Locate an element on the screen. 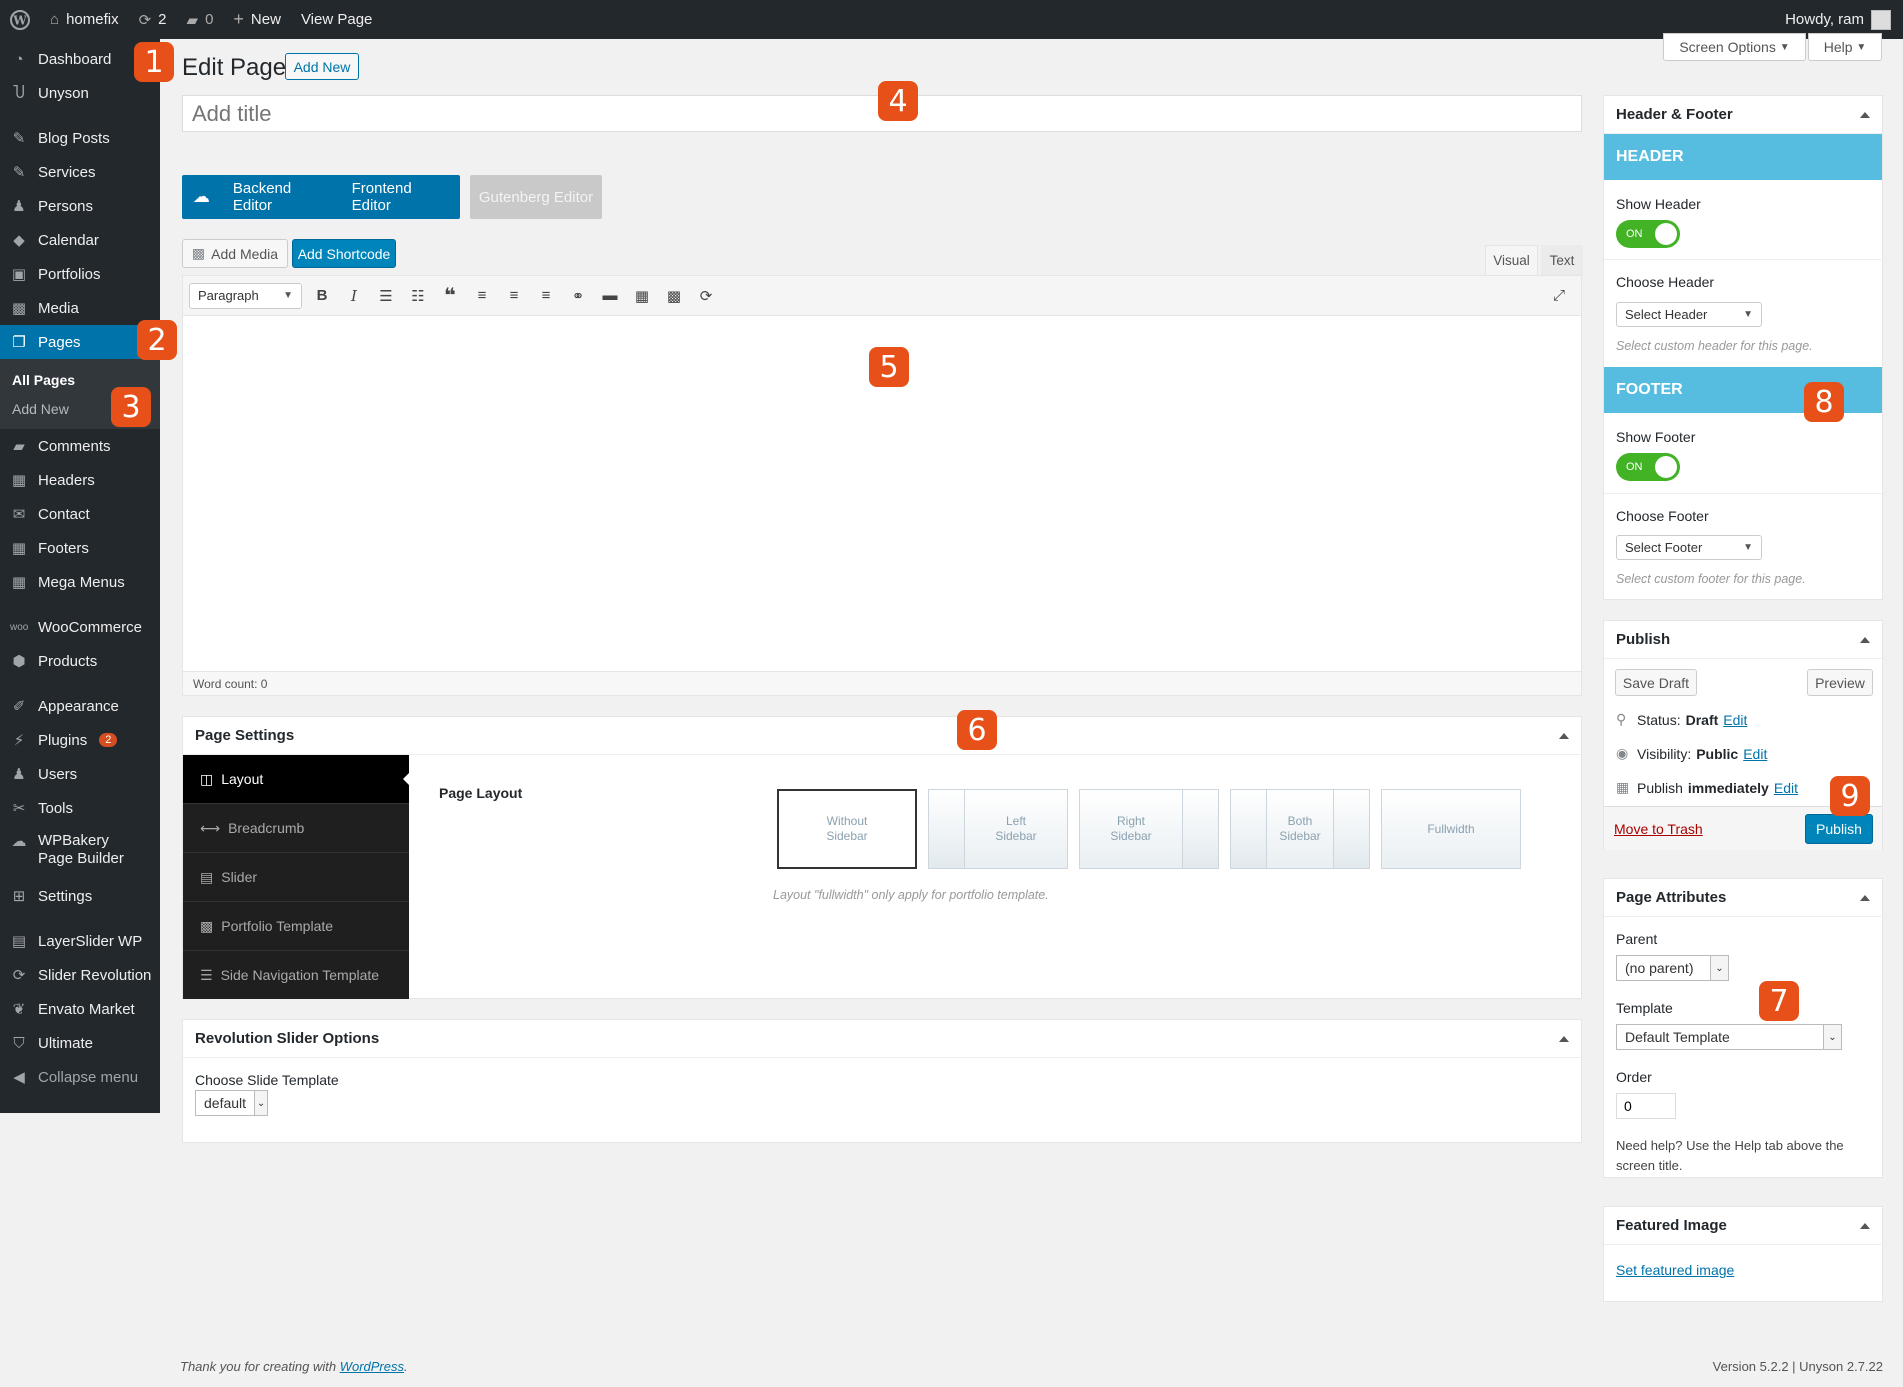 Image resolution: width=1903 pixels, height=1387 pixels. blockquote-icon: ❝ is located at coordinates (450, 296).